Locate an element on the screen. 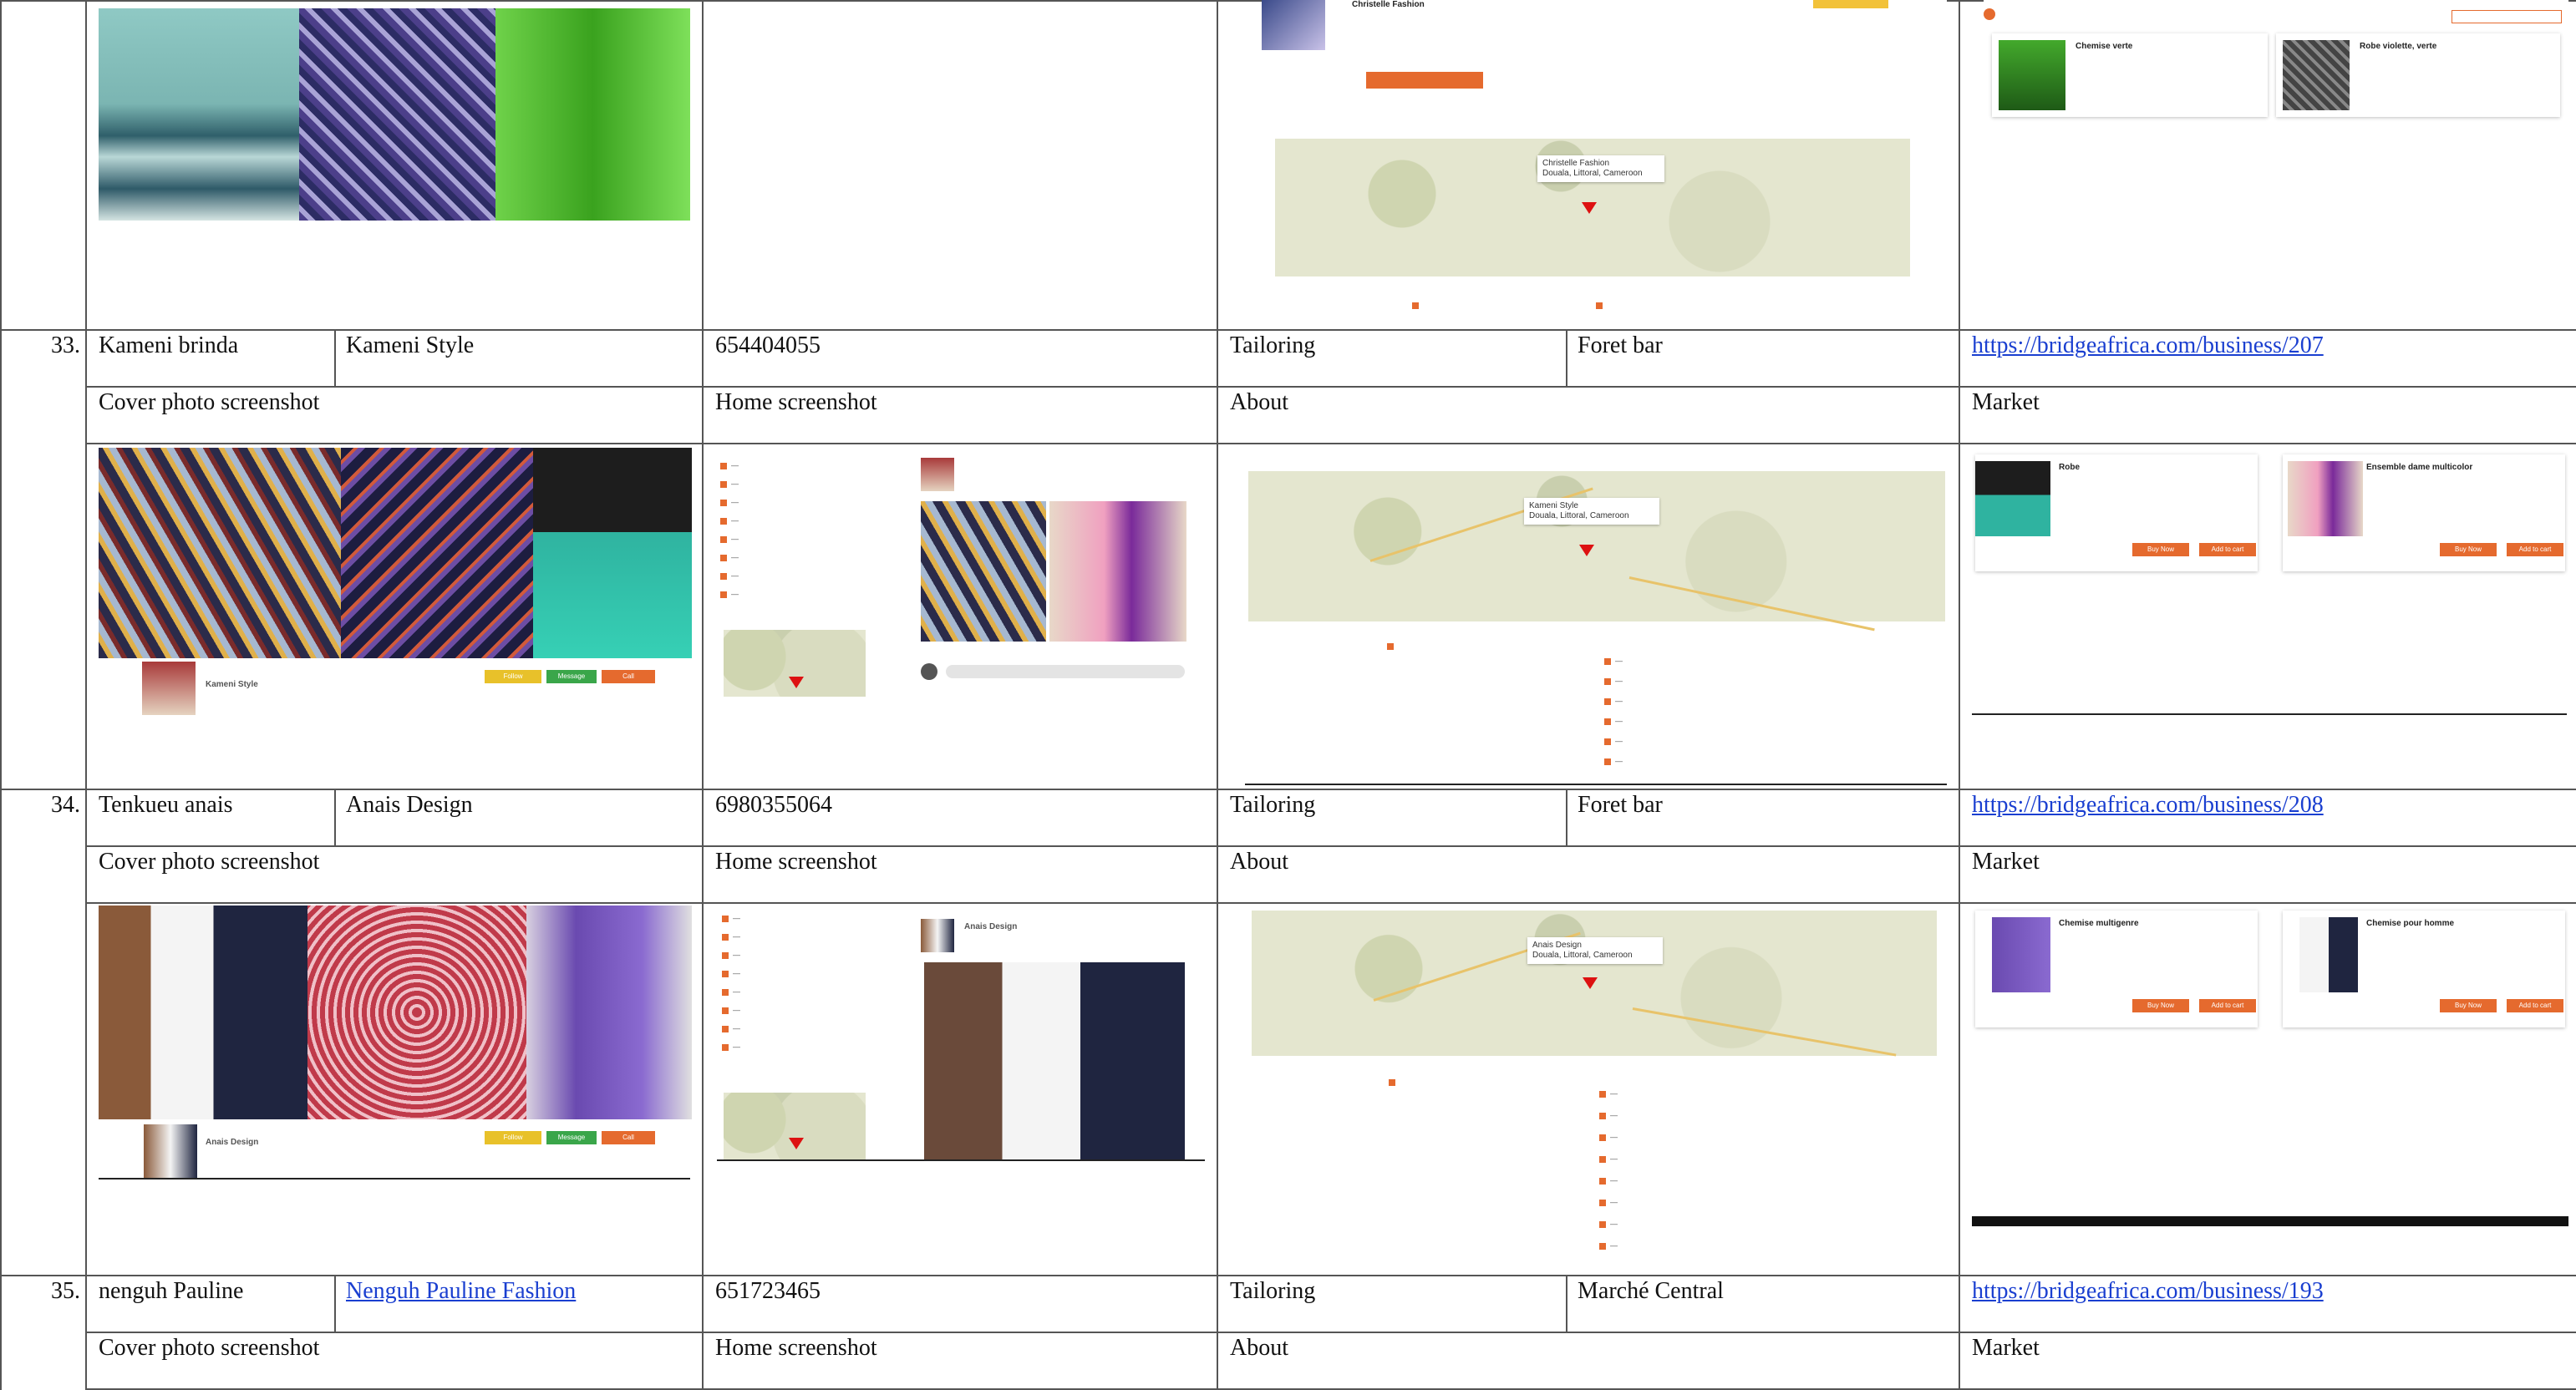 This screenshot has height=1390, width=2576. product-card: Robe violette, verte is located at coordinates (2418, 75).